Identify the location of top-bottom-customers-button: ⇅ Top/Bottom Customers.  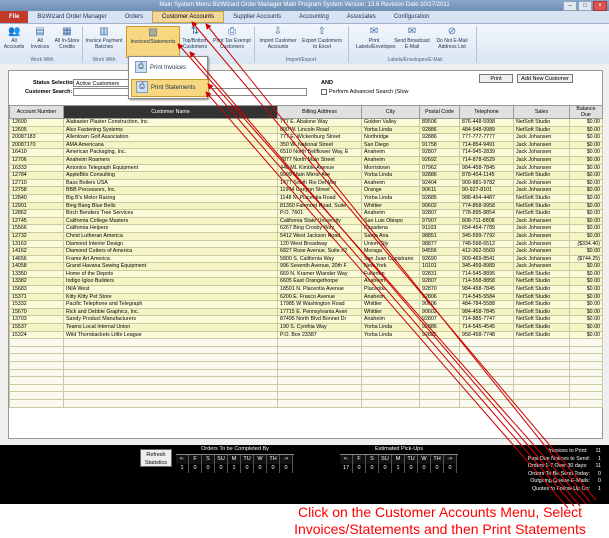
(195, 38).